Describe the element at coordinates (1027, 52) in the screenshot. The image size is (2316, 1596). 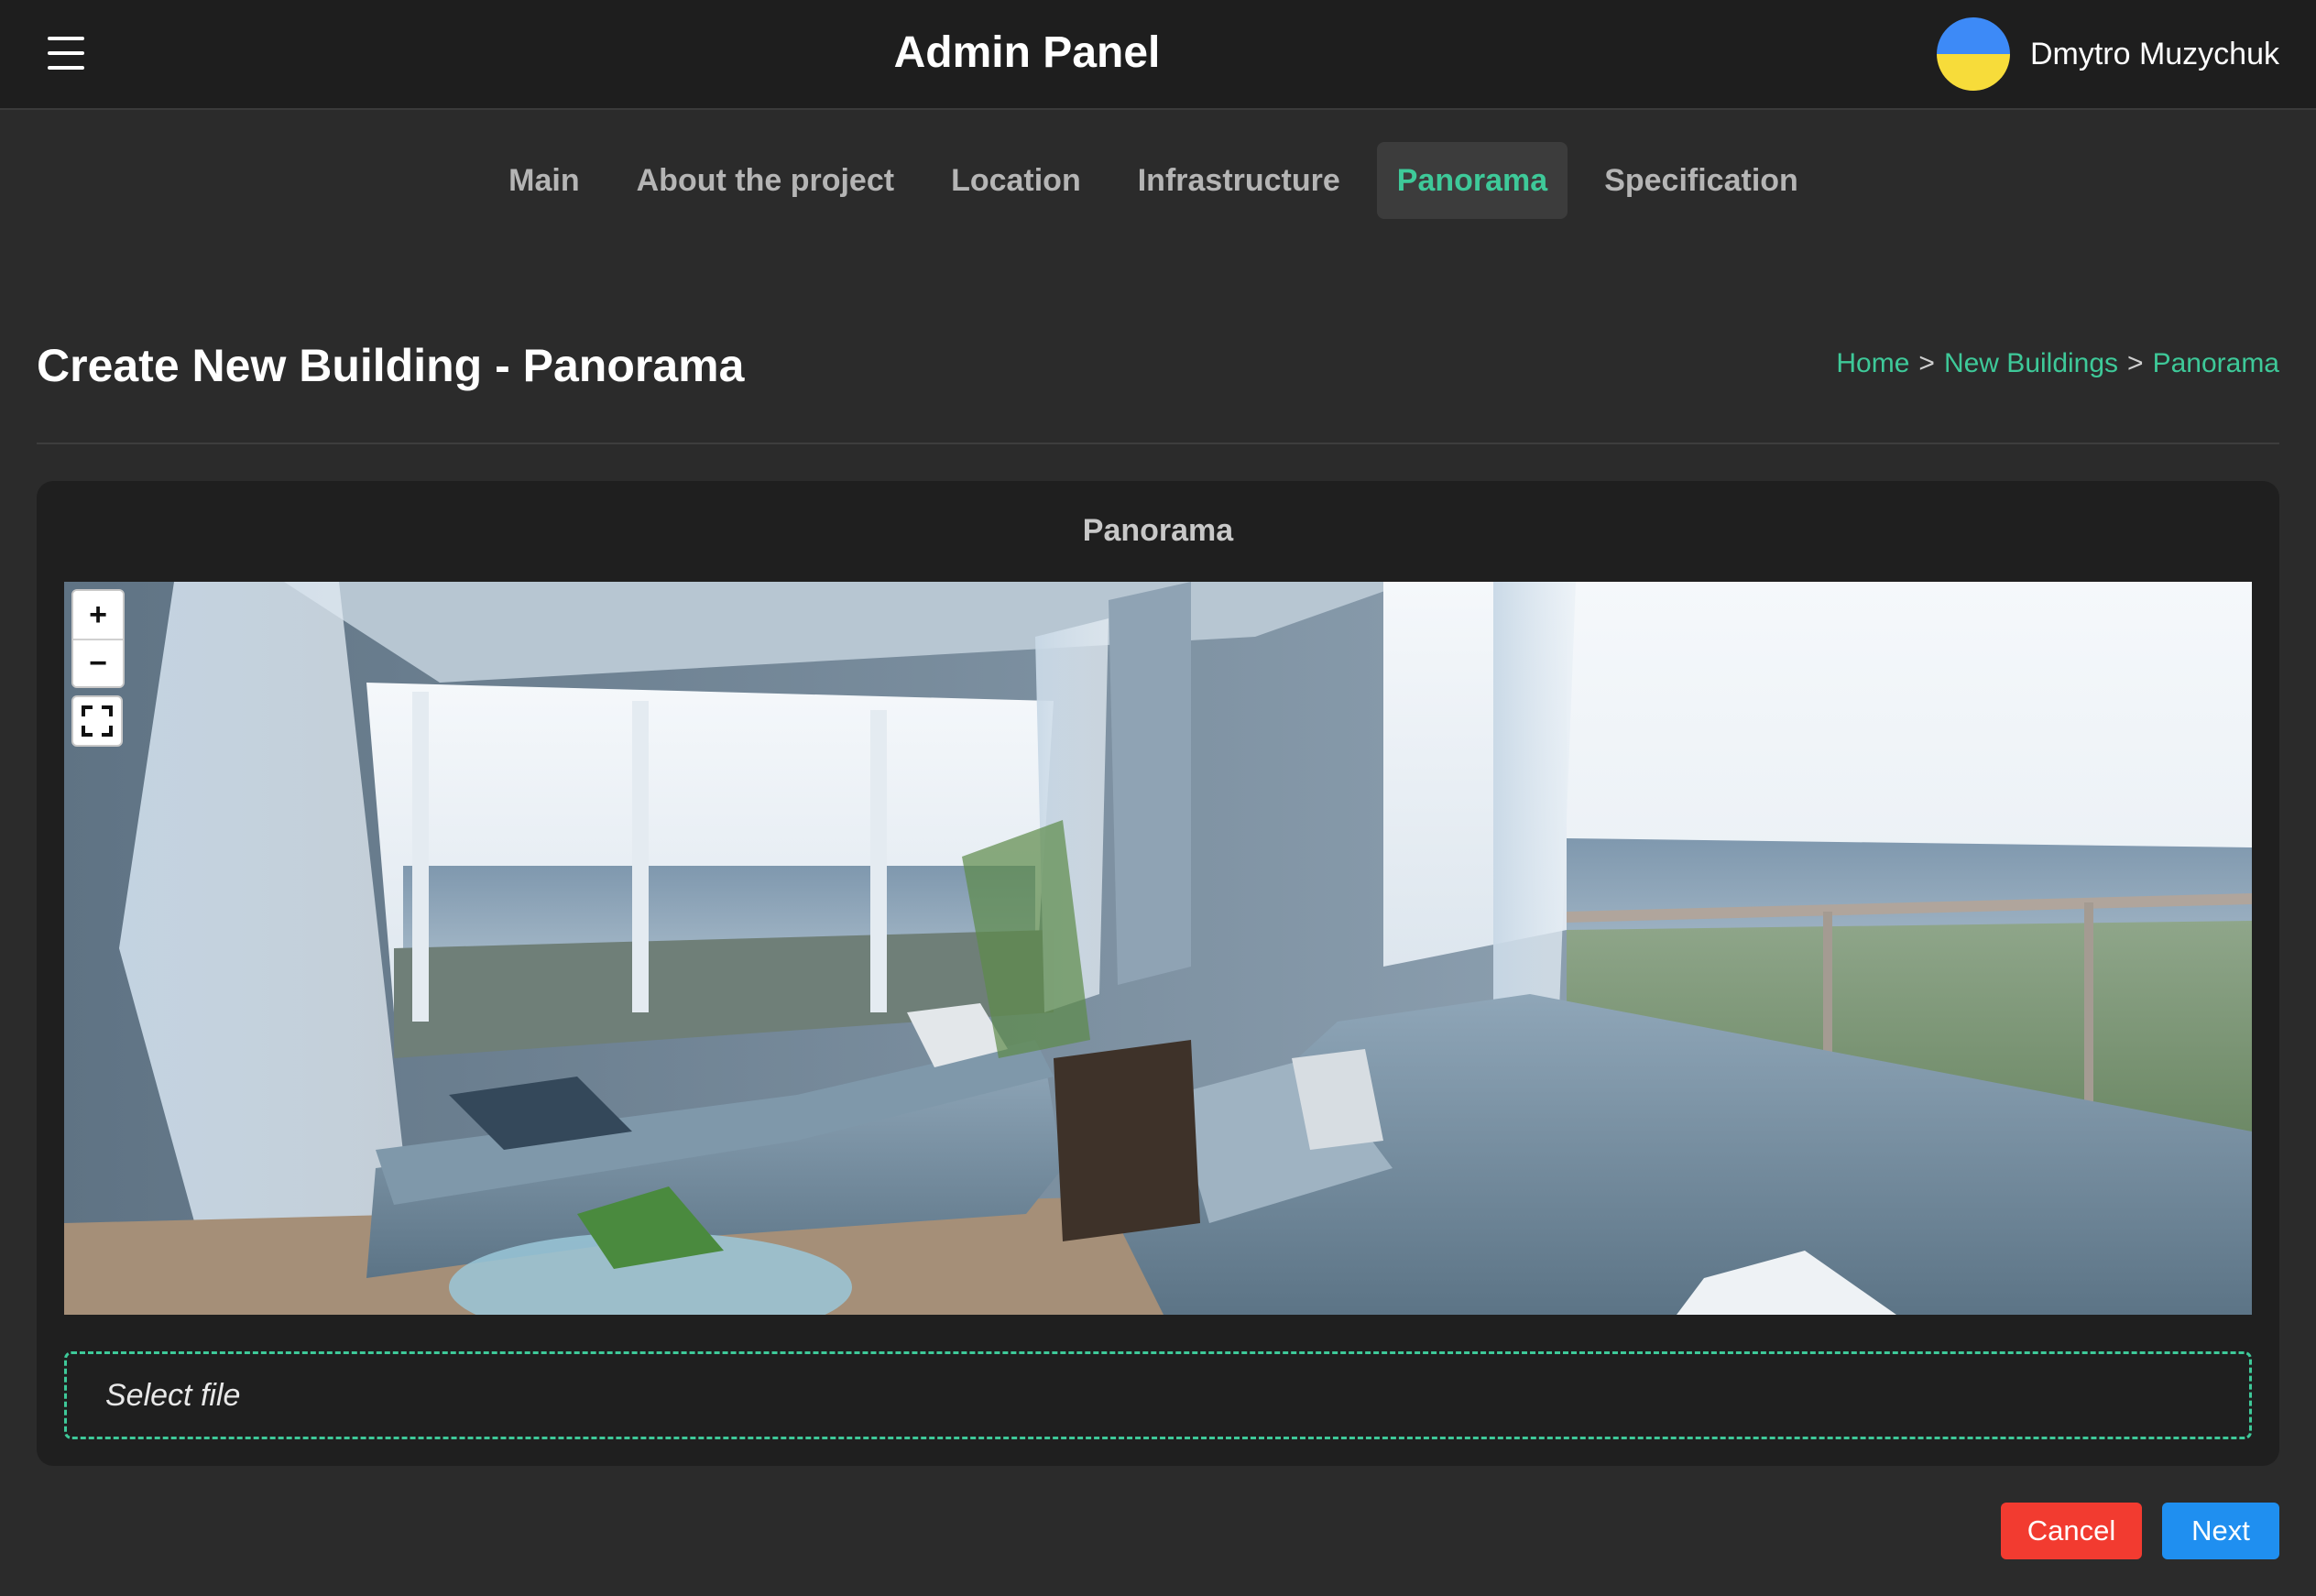
I see `app-title: Admin Panel` at that location.